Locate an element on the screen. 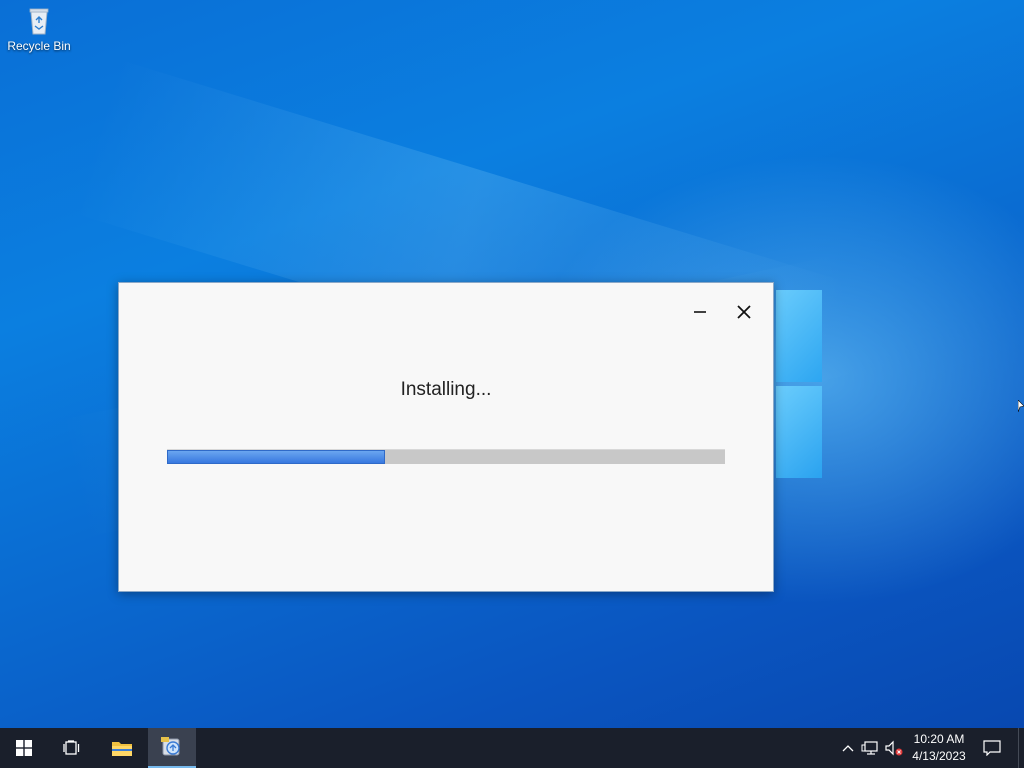 Image resolution: width=1024 pixels, height=768 pixels. install-progress-bar is located at coordinates (446, 456).